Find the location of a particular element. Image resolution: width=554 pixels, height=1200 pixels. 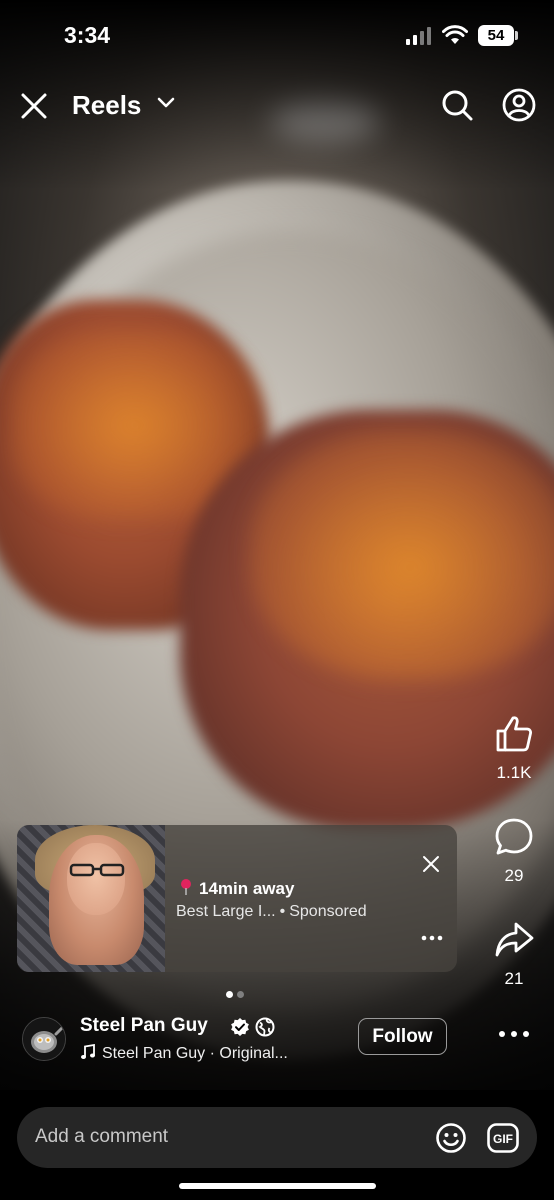

music-note-icon is located at coordinates (88, 1051).